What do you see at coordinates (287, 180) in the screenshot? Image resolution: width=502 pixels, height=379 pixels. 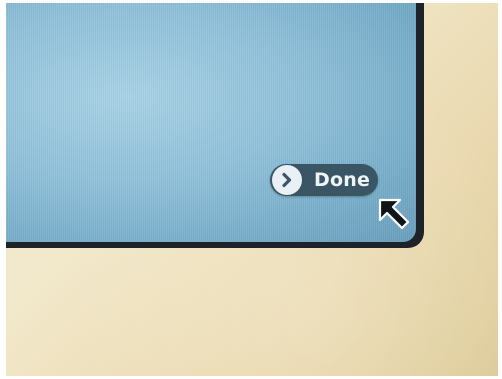 I see `chevron-right-icon` at bounding box center [287, 180].